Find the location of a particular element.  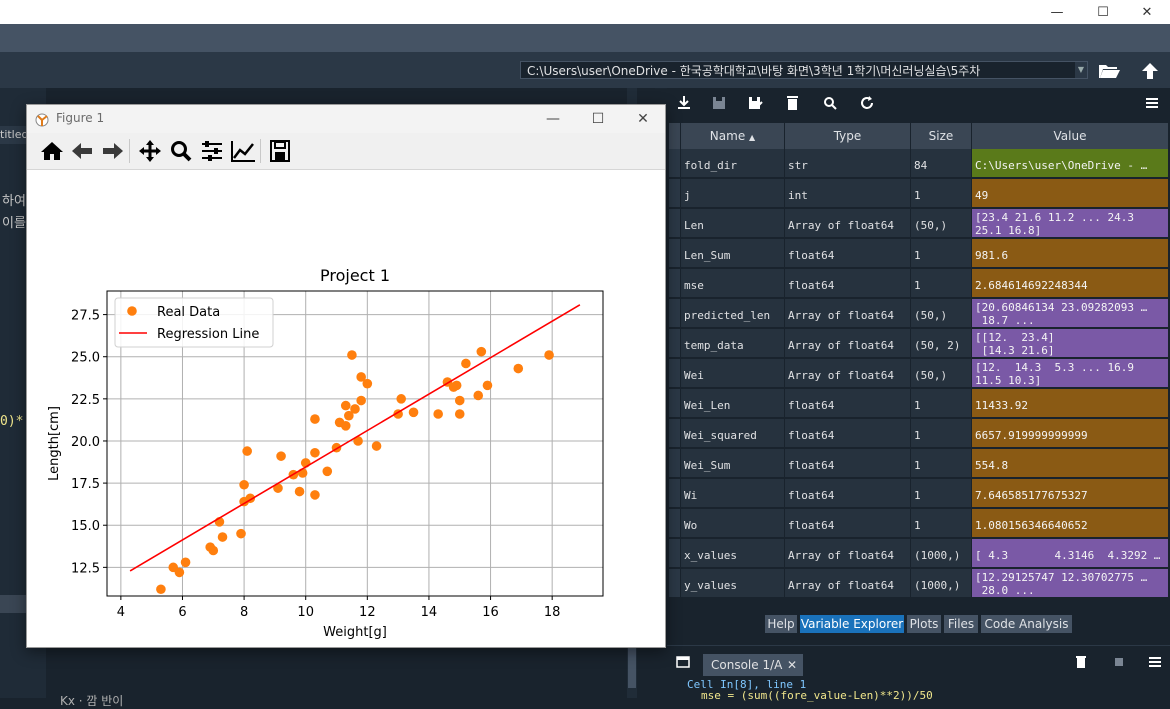

save-figure-icon is located at coordinates (280, 151).